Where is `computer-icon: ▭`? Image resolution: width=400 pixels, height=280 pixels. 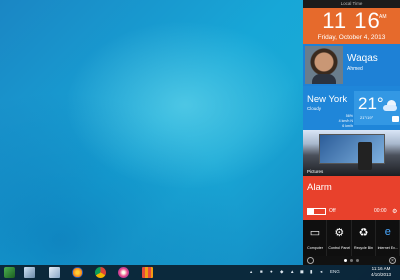 computer-icon: ▭ is located at coordinates (315, 233).